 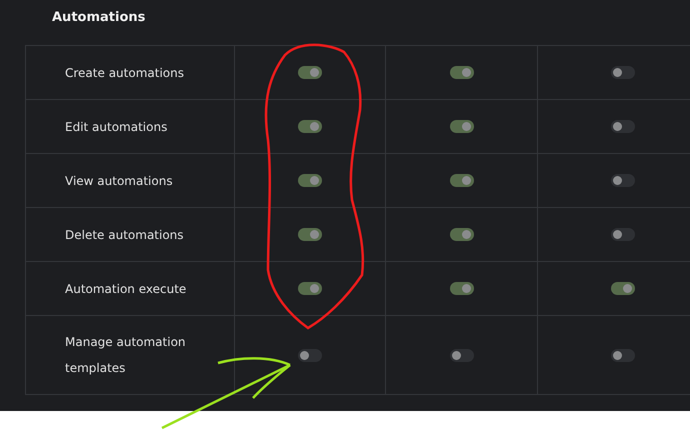 I want to click on section-title: Automations, so click(x=99, y=18).